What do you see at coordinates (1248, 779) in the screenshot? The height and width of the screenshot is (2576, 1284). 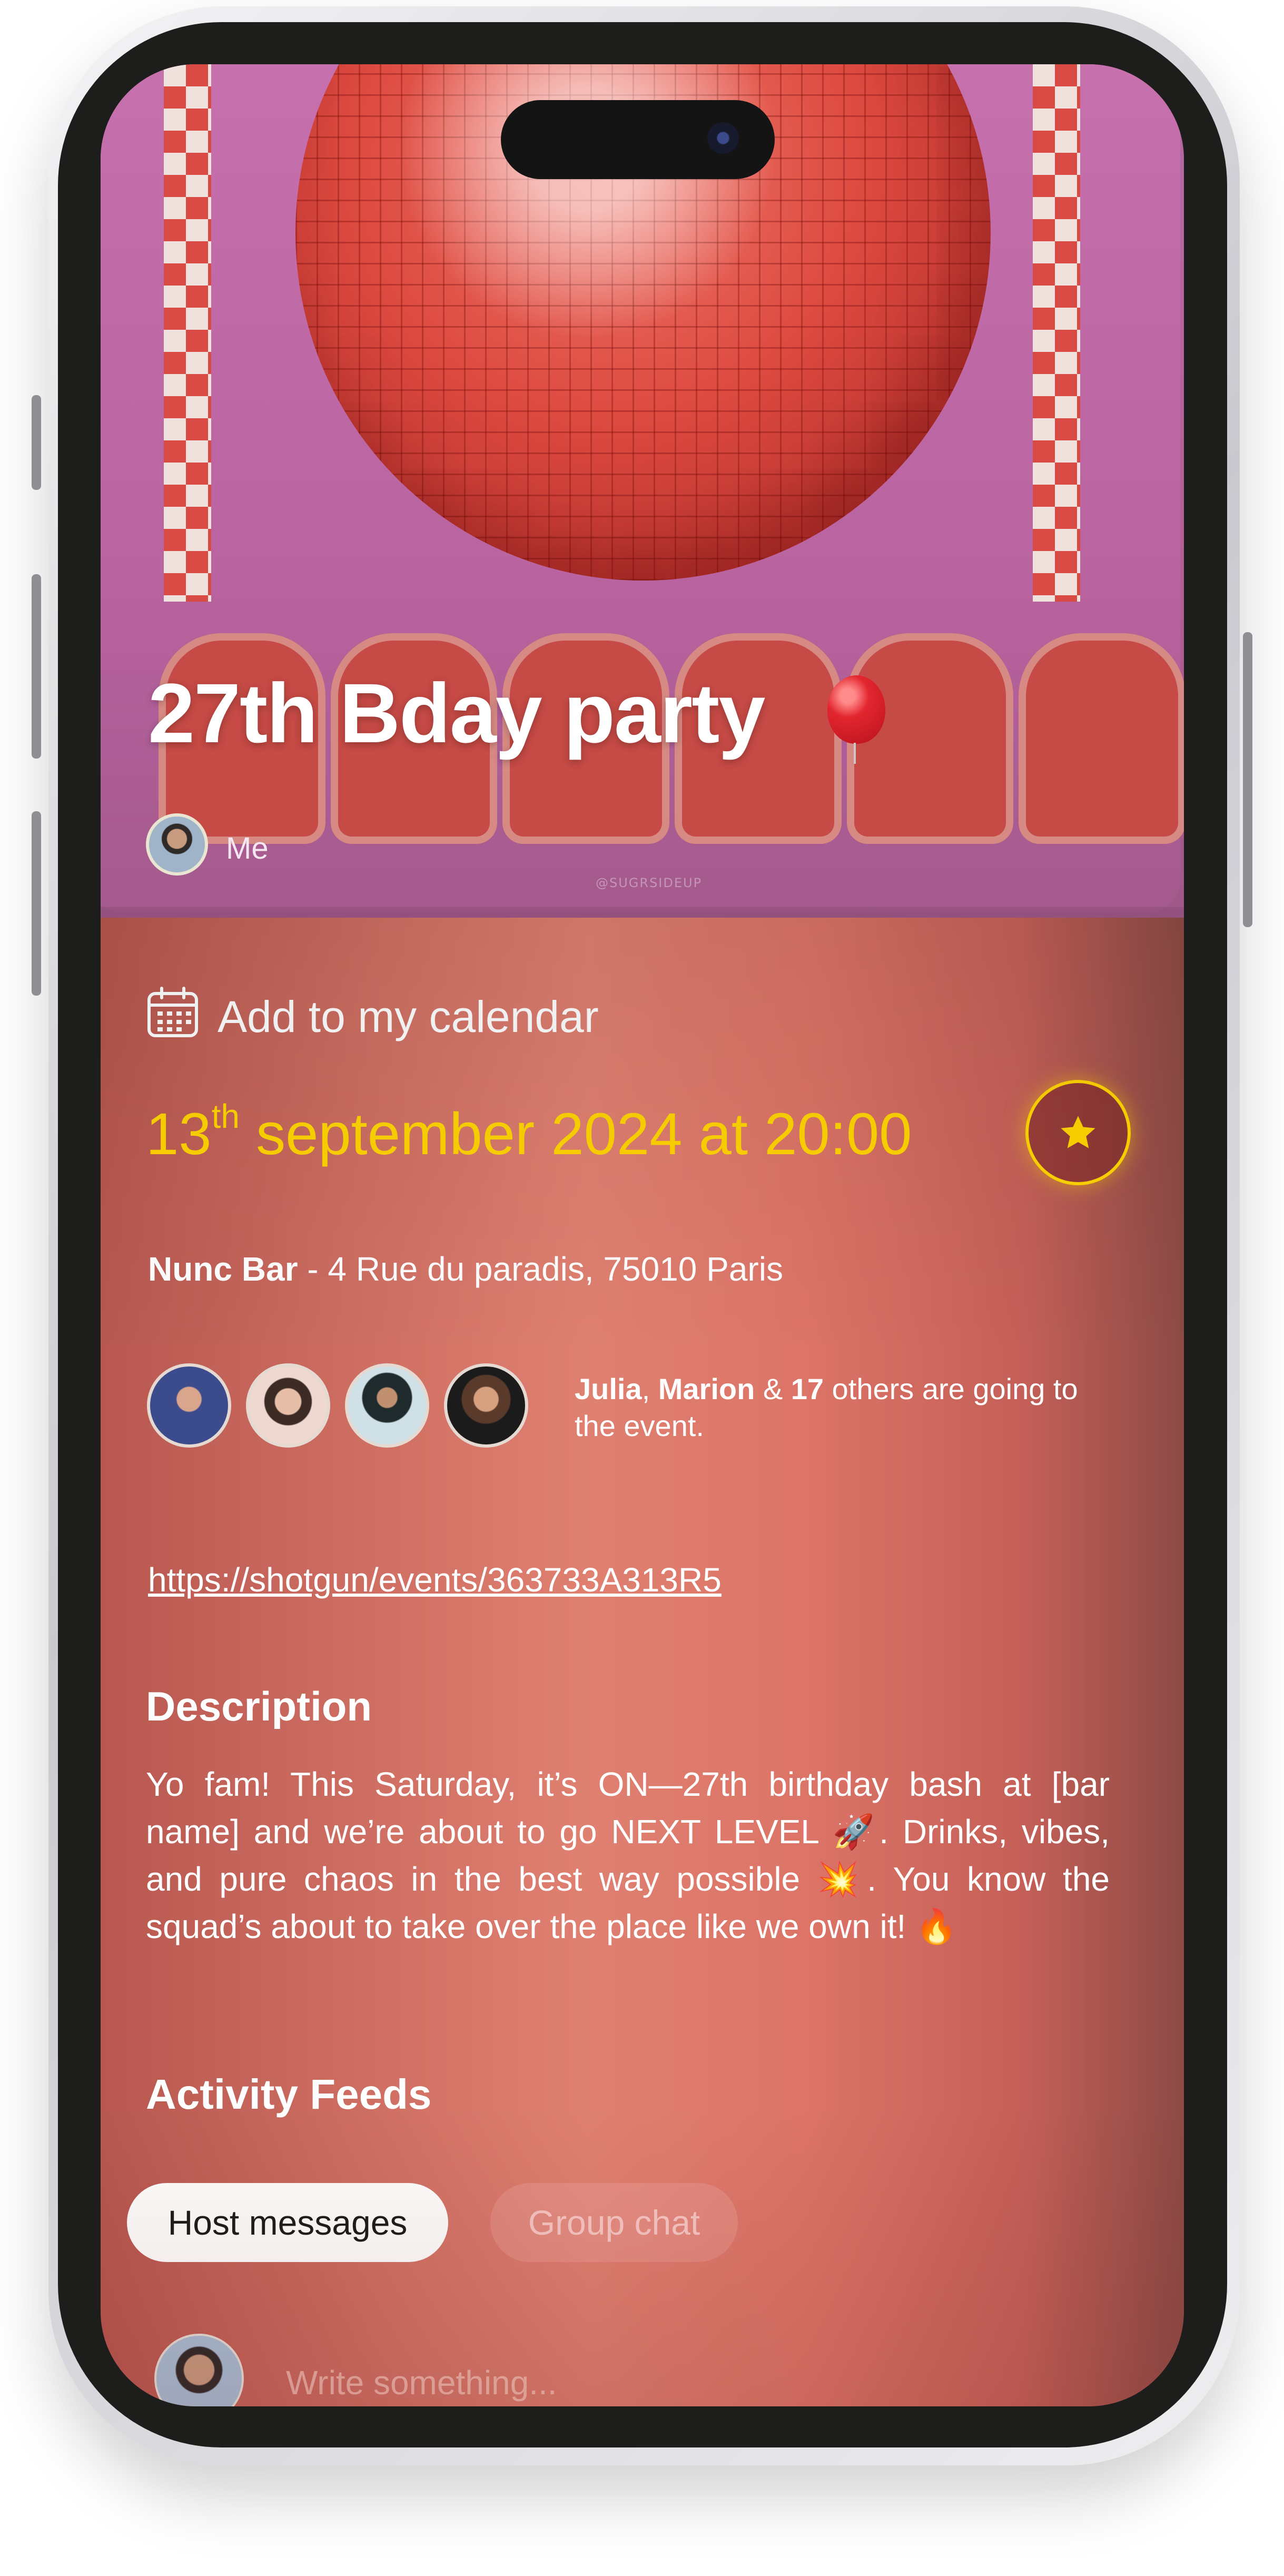 I see `phone-power-button` at bounding box center [1248, 779].